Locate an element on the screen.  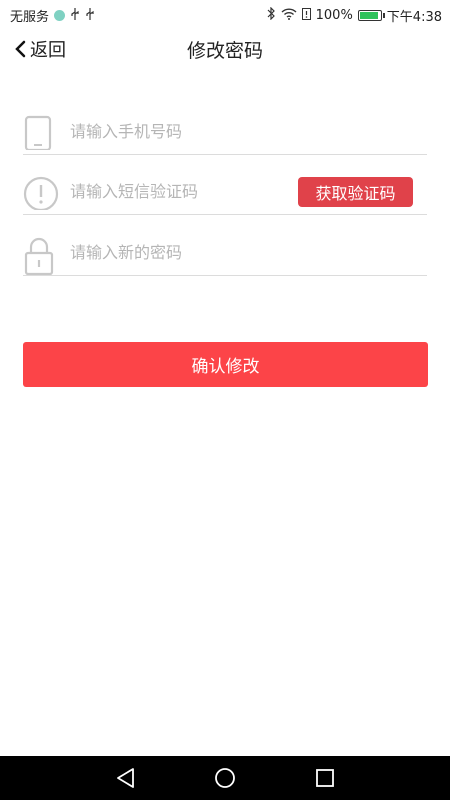
carrier-text: 无服务 is located at coordinates (30, 17).